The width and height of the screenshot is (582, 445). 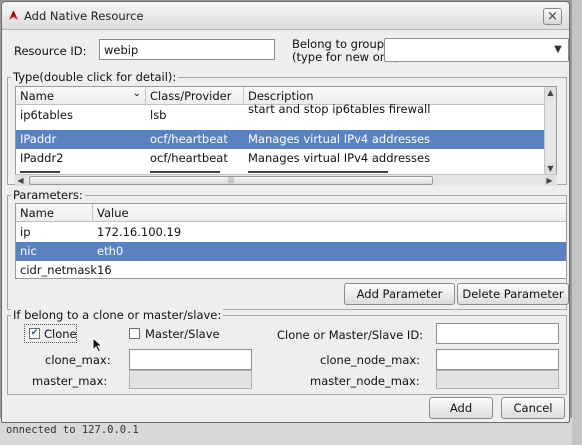 I want to click on belong-to-group-hint: (type for new one), so click(x=345, y=57).